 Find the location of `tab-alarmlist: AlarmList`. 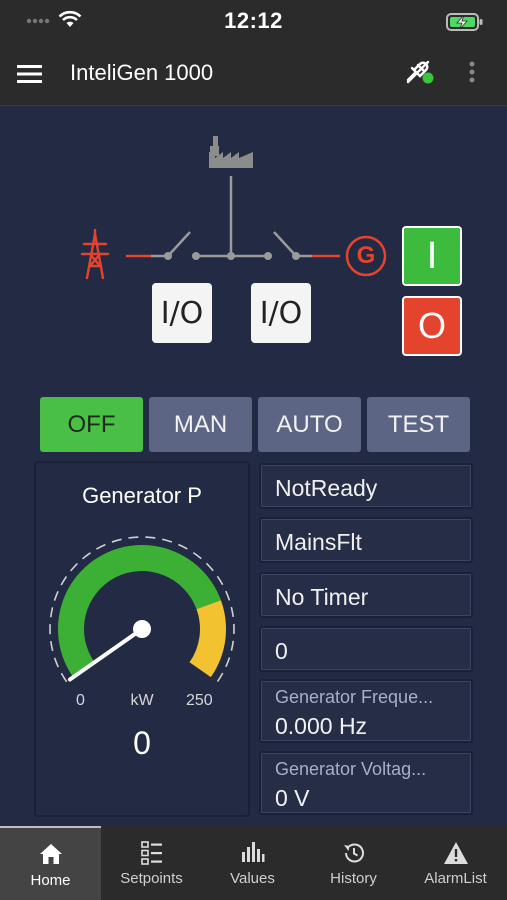

tab-alarmlist: AlarmList is located at coordinates (455, 863).